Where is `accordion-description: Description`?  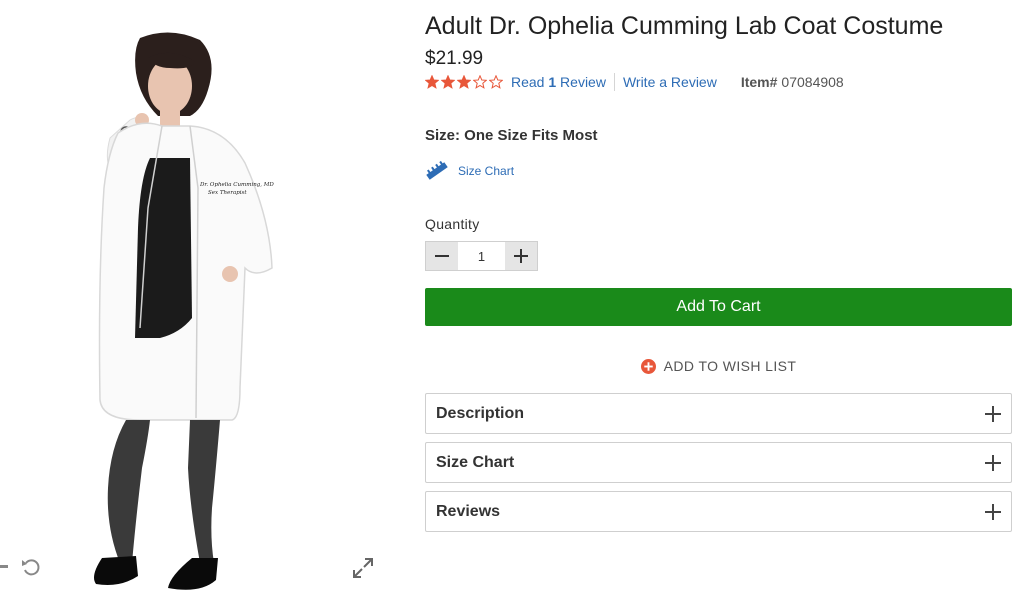 accordion-description: Description is located at coordinates (718, 413).